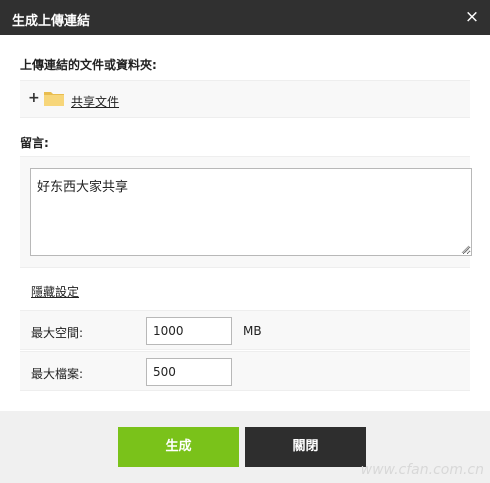  I want to click on max-space-row: 最大空間: MB, so click(245, 330).